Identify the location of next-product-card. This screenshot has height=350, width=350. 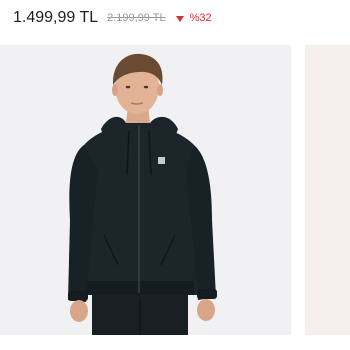
(327, 190).